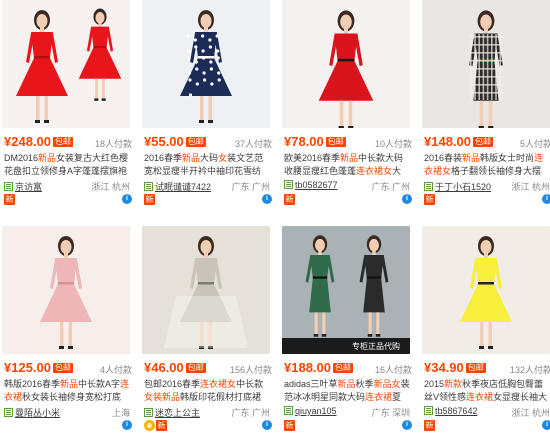 The image size is (550, 434). What do you see at coordinates (443, 158) in the screenshot?
I see `title-text: 2016春装` at bounding box center [443, 158].